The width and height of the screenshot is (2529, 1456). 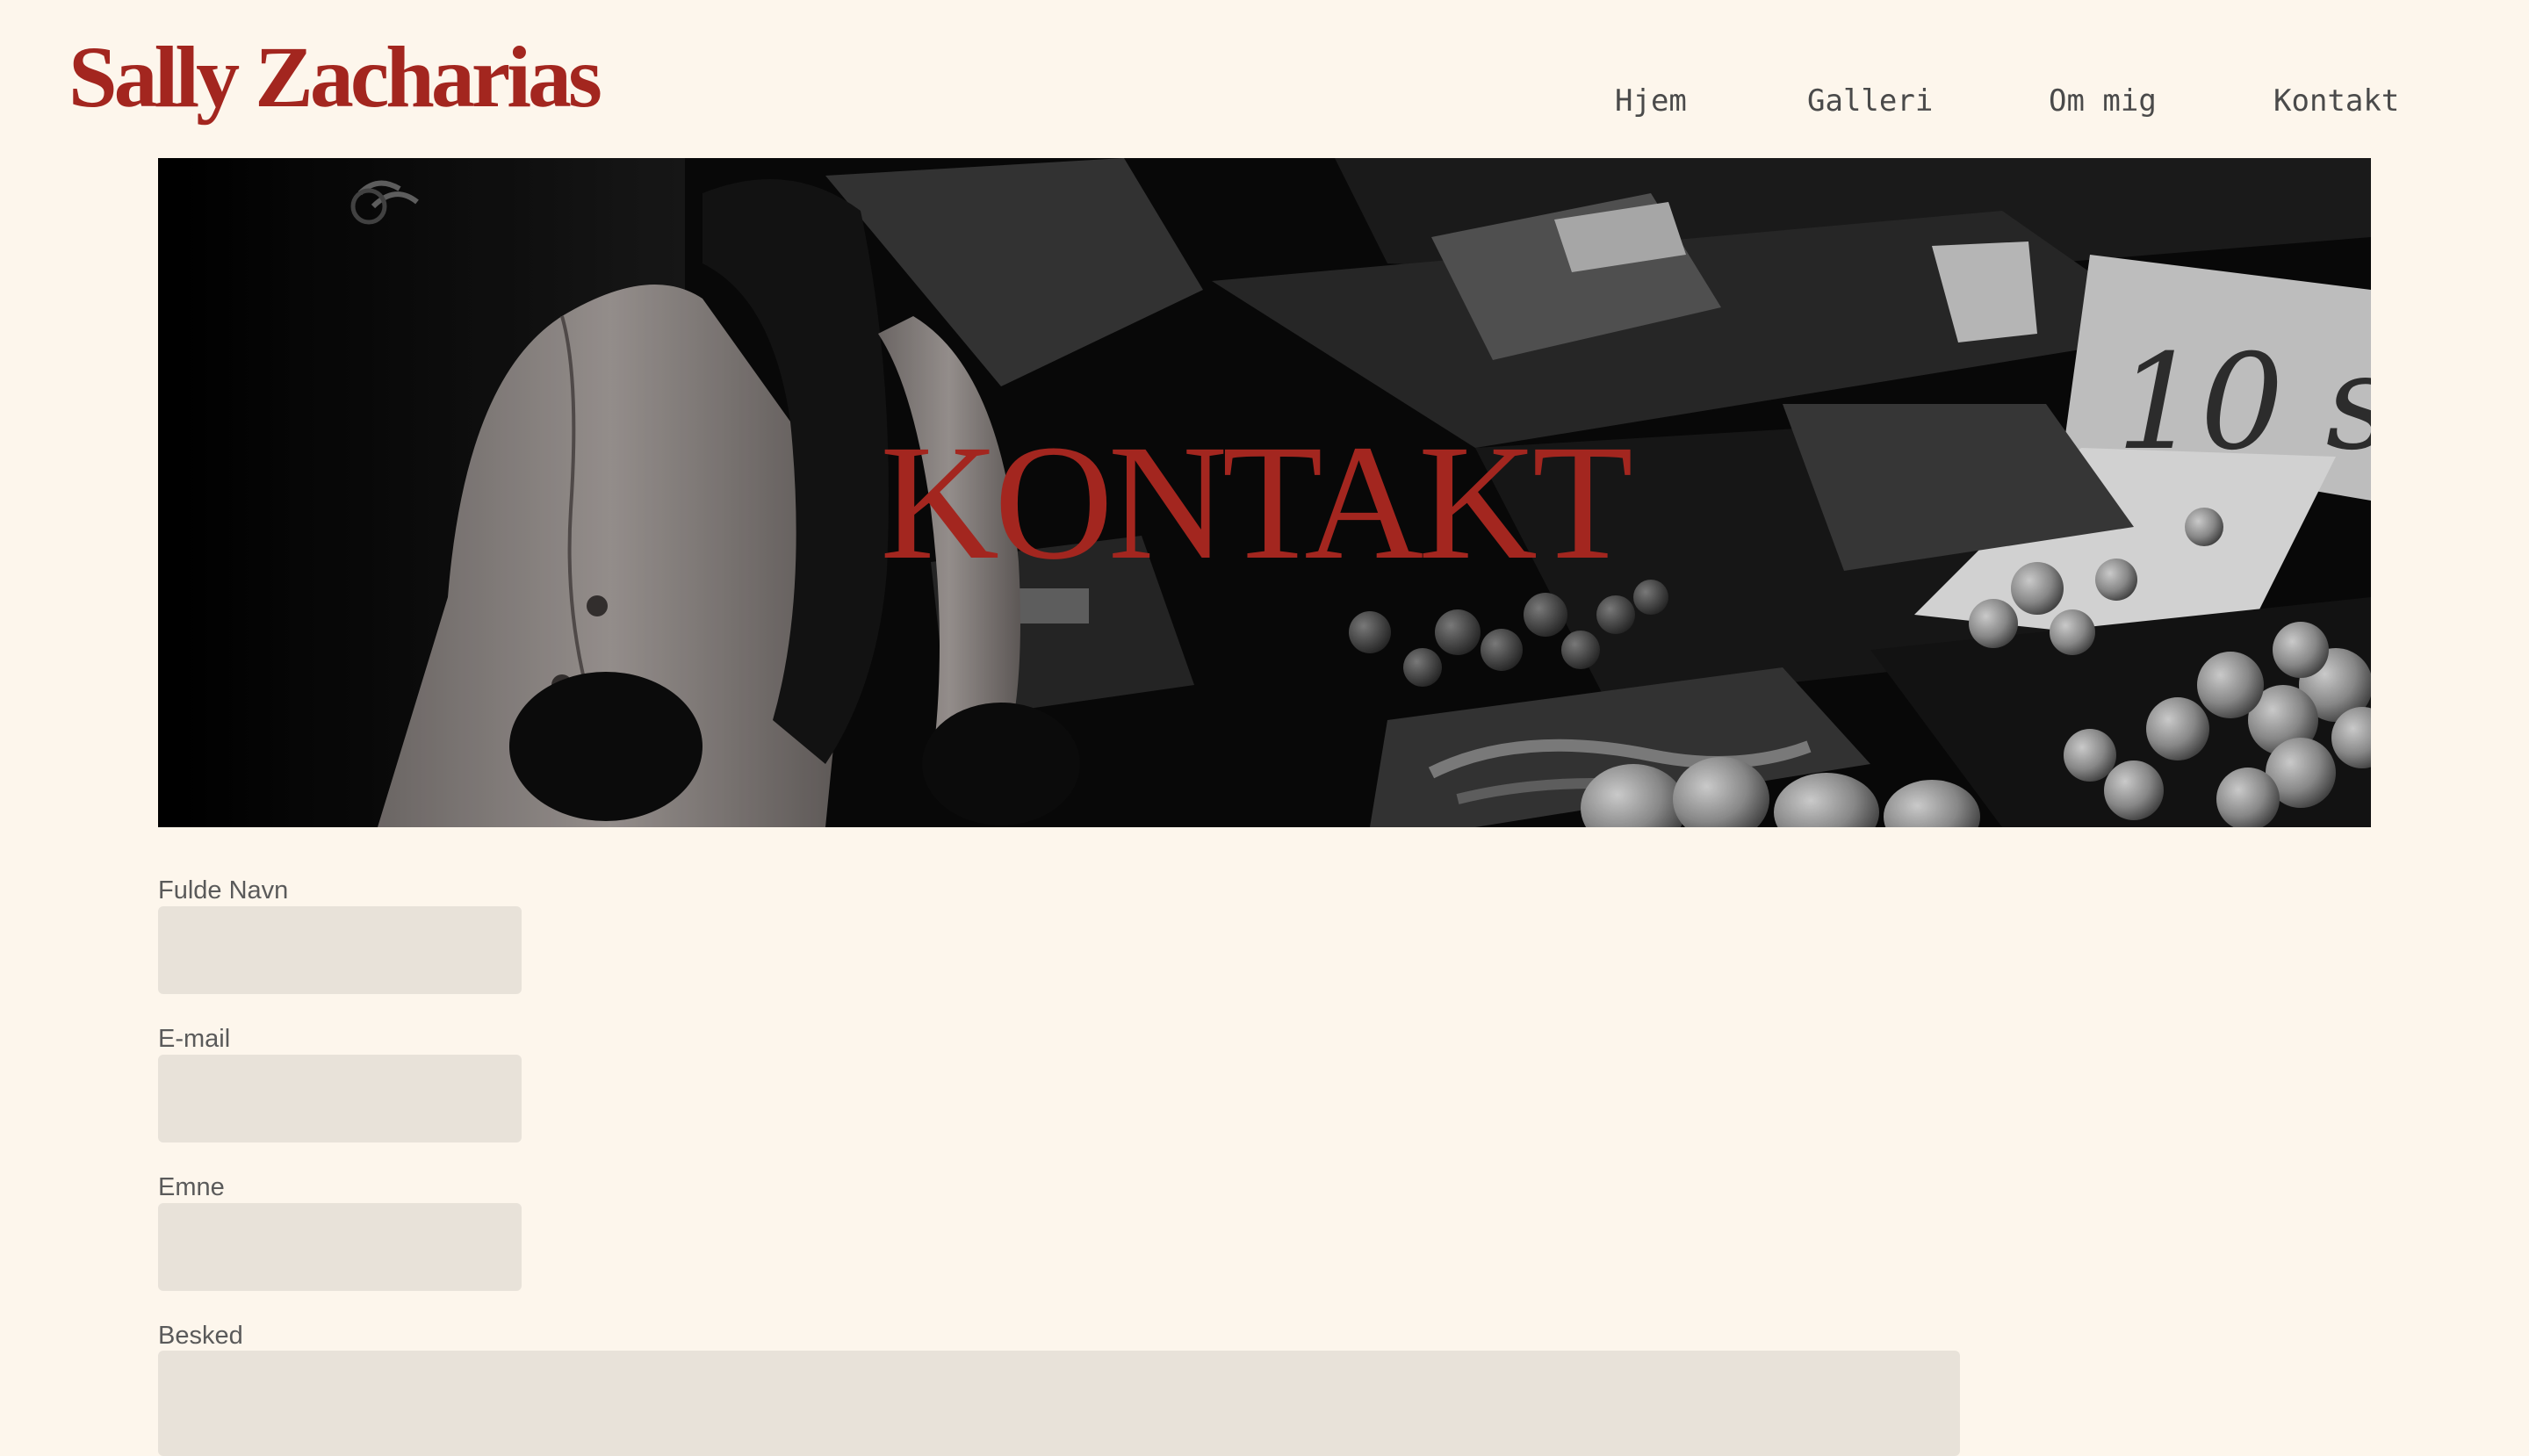 I want to click on message-label: Besked, so click(x=201, y=1336).